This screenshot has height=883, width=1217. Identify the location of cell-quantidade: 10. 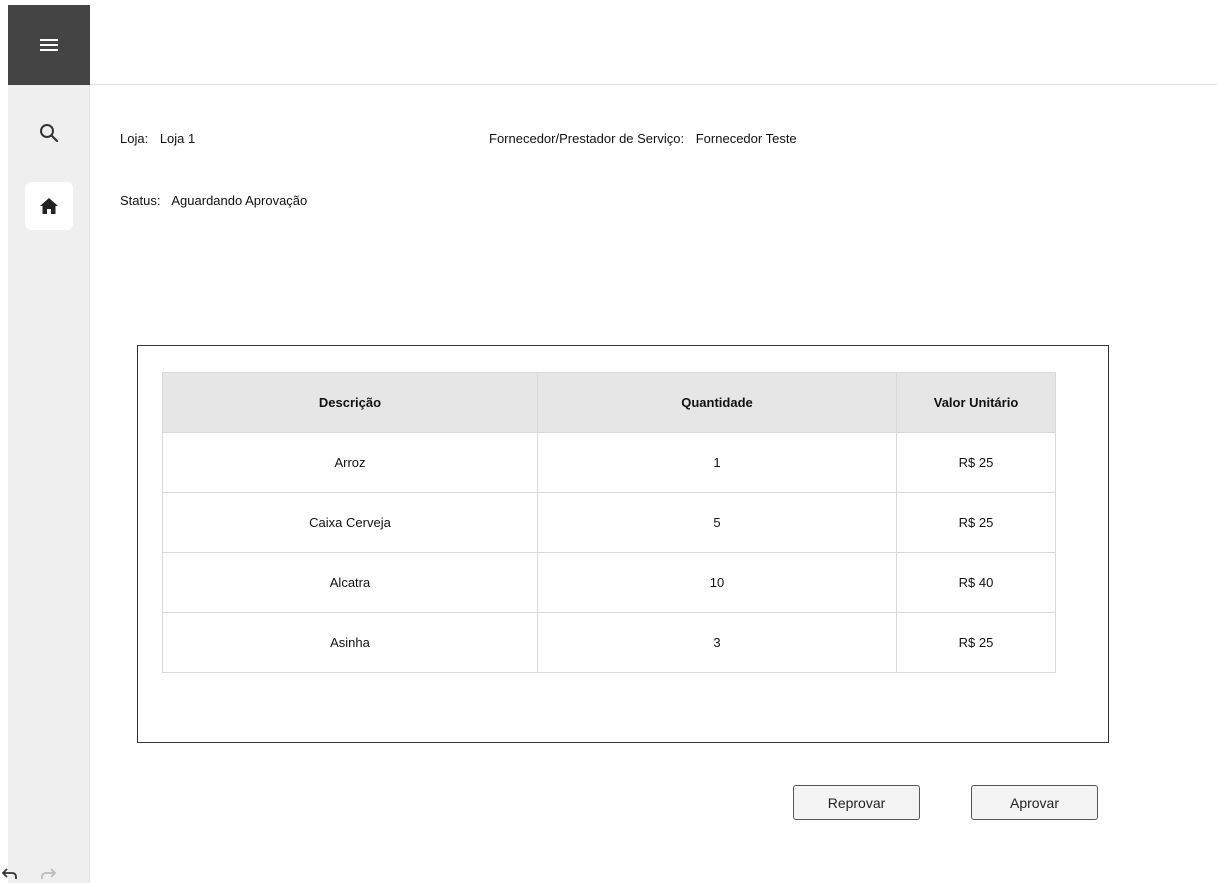
(717, 582).